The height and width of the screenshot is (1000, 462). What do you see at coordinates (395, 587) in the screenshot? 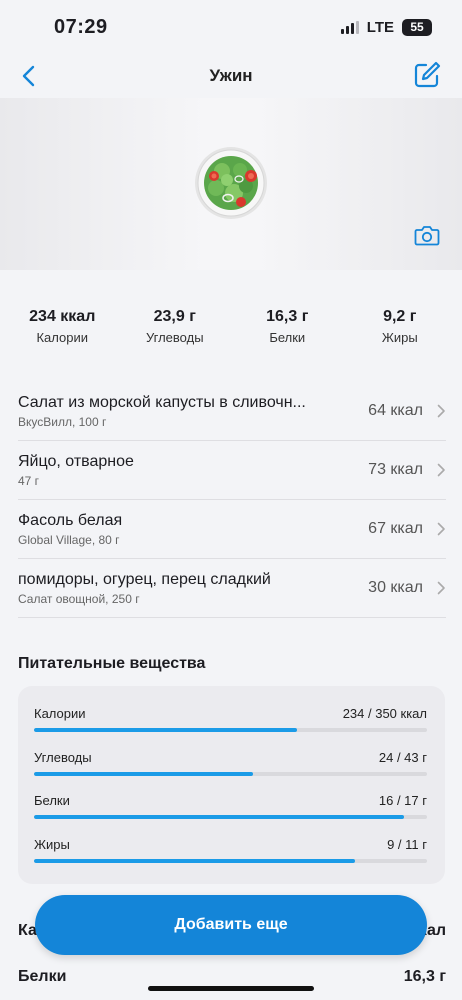
I see `food-calories: 30 ккал` at bounding box center [395, 587].